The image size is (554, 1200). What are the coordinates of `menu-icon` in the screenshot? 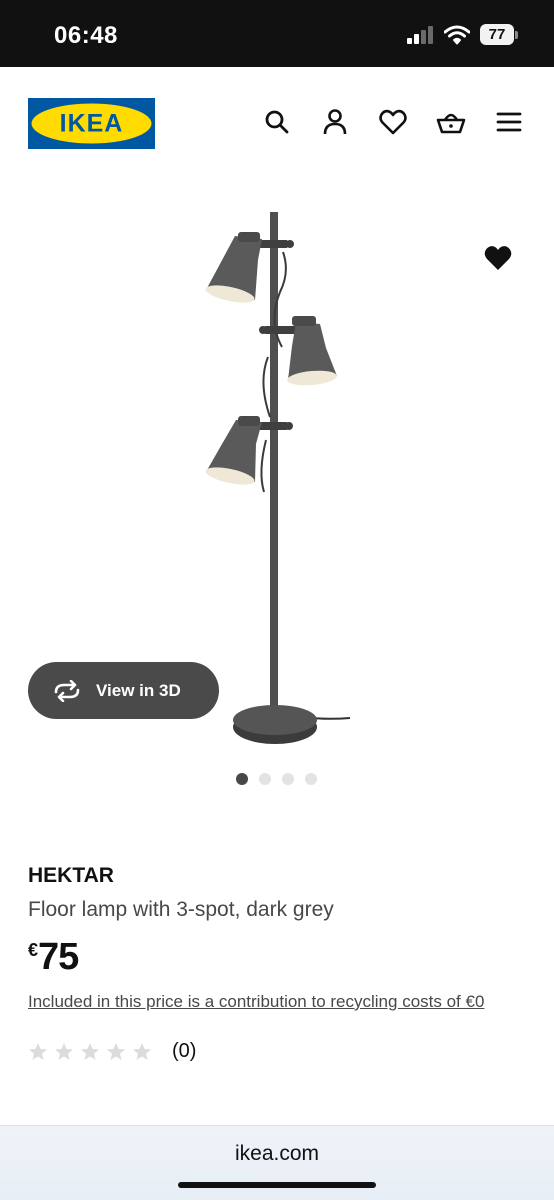 It's located at (509, 122).